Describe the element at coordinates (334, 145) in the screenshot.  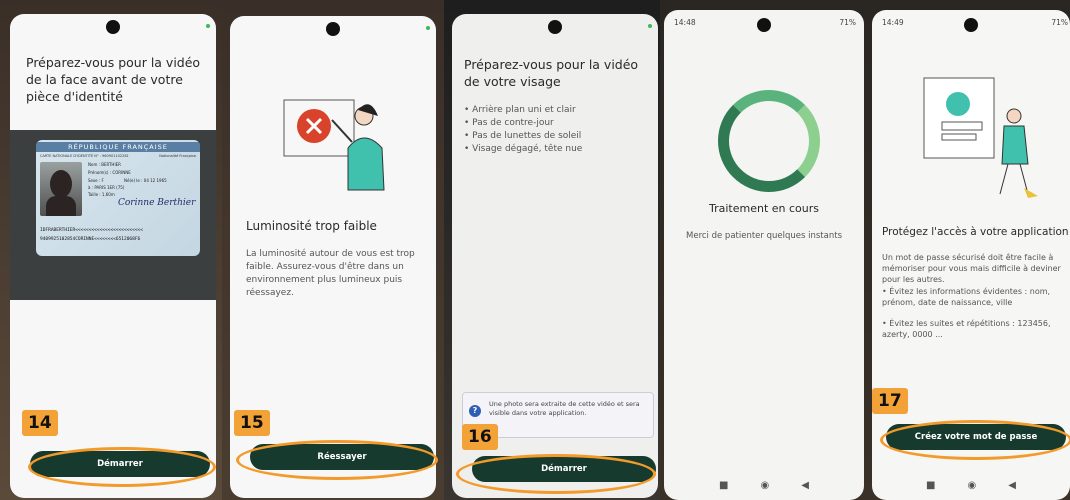
I see `warning-illustration` at that location.